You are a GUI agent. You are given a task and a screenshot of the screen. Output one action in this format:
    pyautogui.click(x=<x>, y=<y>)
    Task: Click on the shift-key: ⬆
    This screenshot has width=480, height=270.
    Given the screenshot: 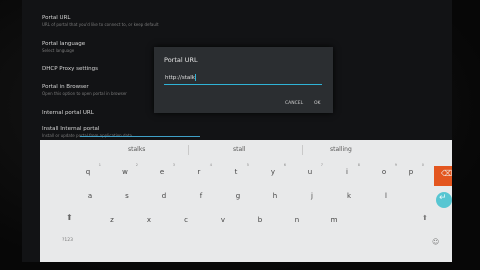 What is the action you would take?
    pyautogui.click(x=69, y=217)
    